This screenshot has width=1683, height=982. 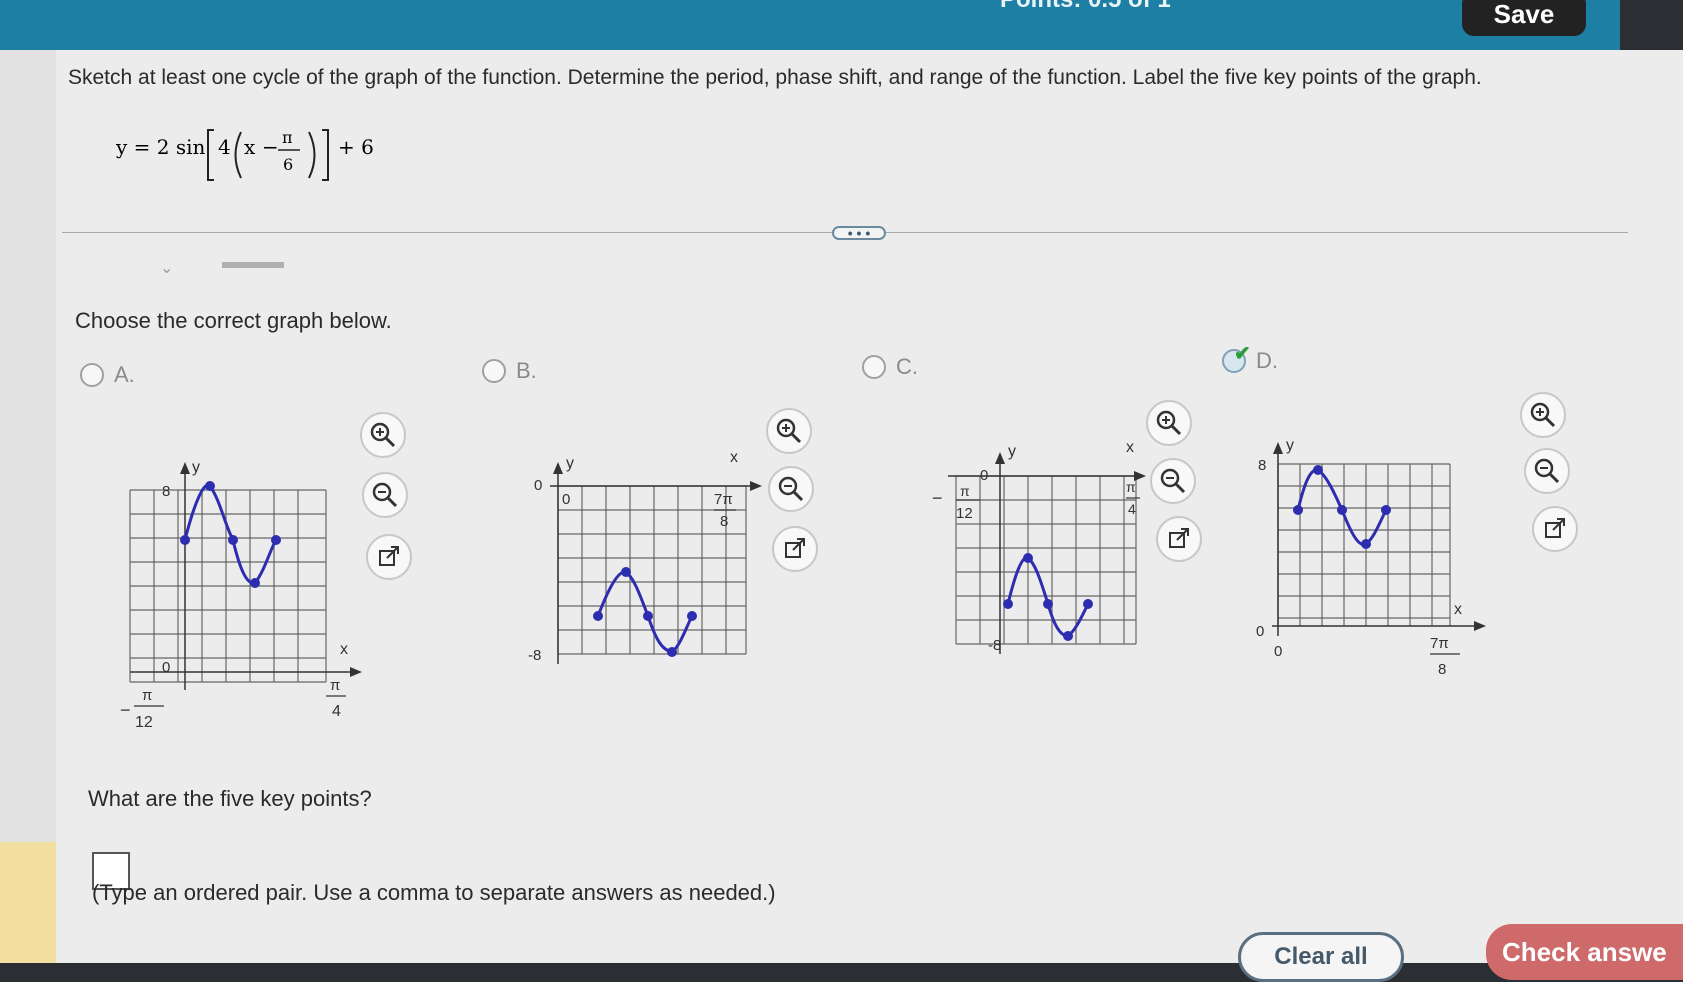 I want to click on graph-c-grid, so click(x=1046, y=560).